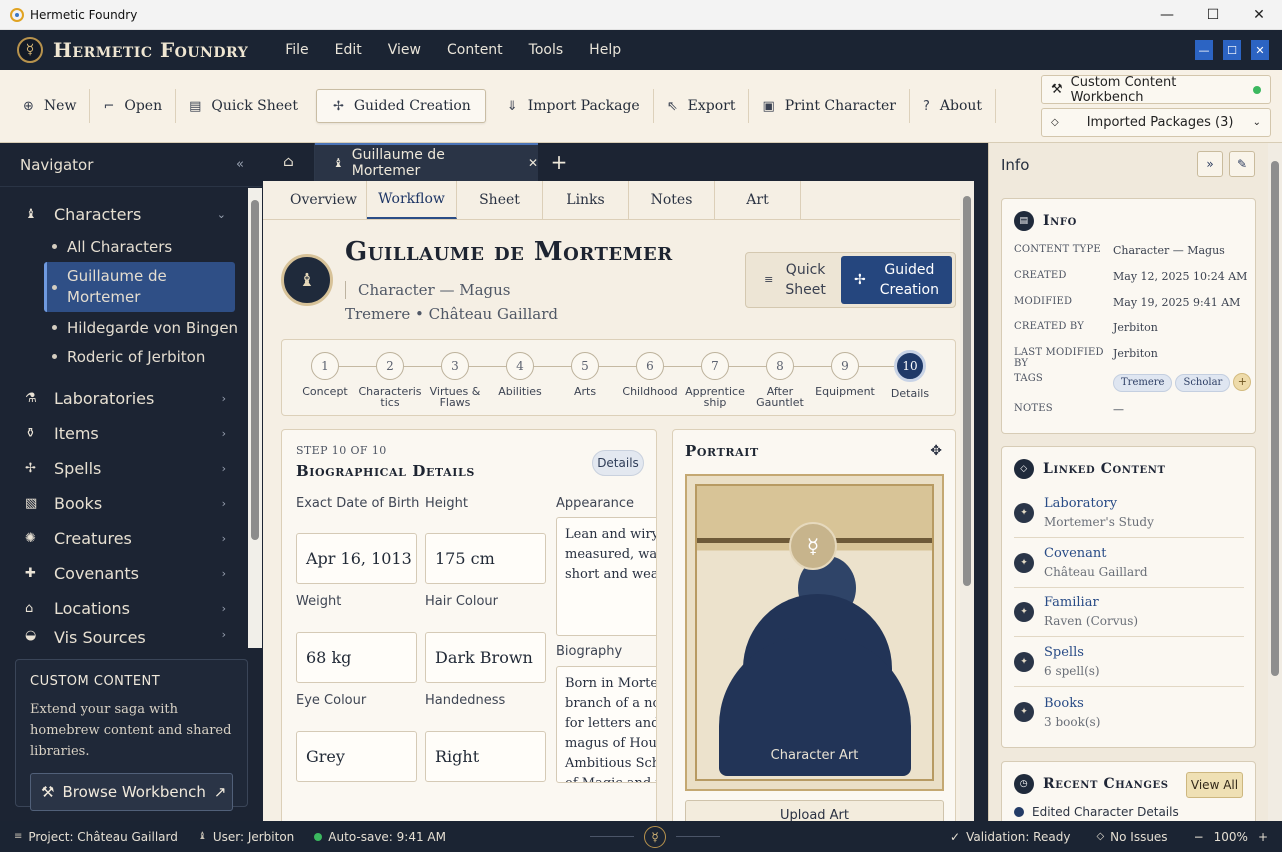 The image size is (1282, 852). I want to click on nav-items: ⚱ Items ›, so click(124, 433).